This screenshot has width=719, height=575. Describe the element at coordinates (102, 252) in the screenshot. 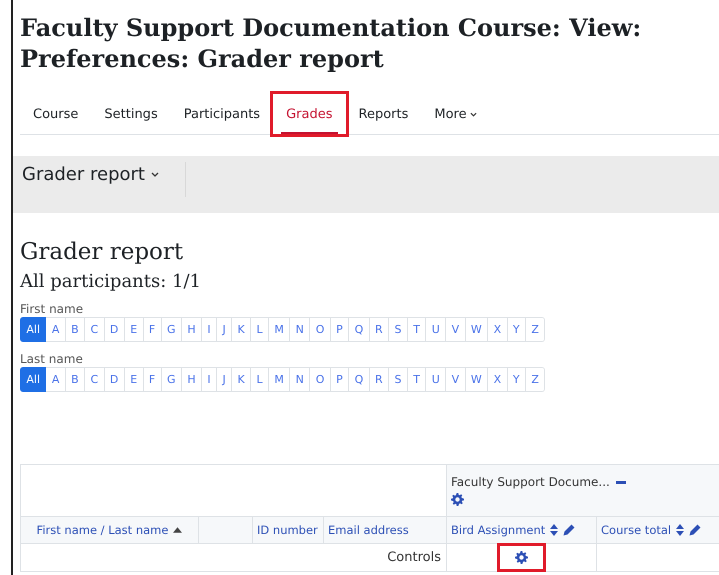

I see `report-heading: Grader report` at that location.